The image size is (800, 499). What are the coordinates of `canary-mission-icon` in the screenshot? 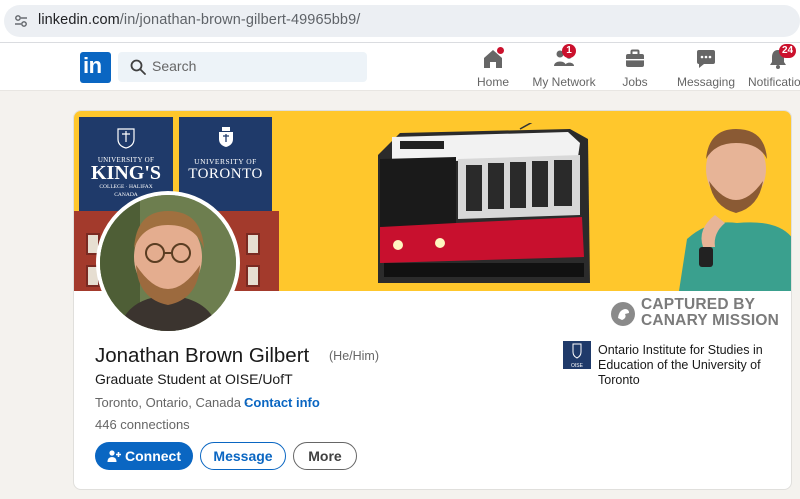 It's located at (623, 314).